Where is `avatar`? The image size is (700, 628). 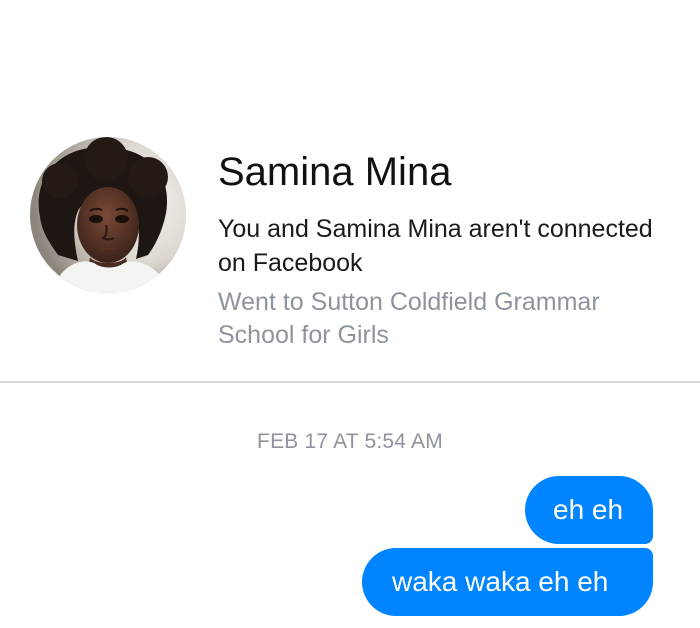 avatar is located at coordinates (108, 215).